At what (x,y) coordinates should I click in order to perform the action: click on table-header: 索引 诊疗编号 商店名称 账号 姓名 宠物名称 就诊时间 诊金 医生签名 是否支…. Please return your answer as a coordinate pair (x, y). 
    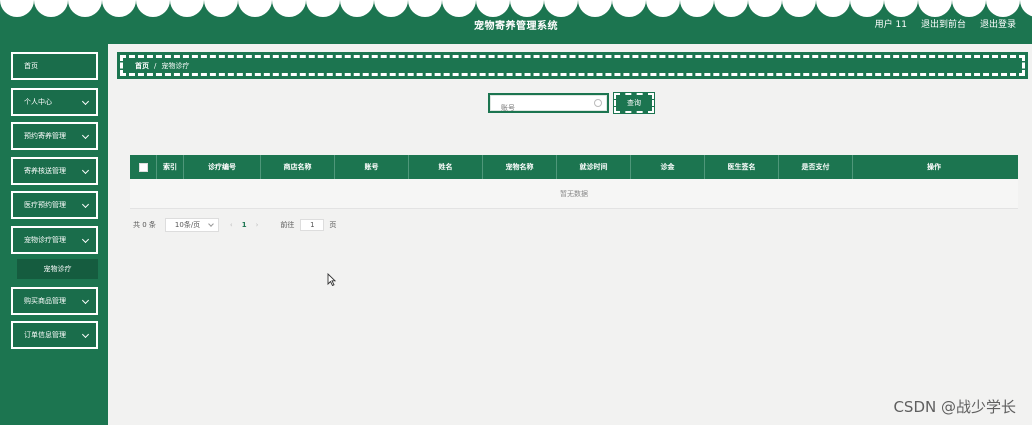
    Looking at the image, I should click on (574, 167).